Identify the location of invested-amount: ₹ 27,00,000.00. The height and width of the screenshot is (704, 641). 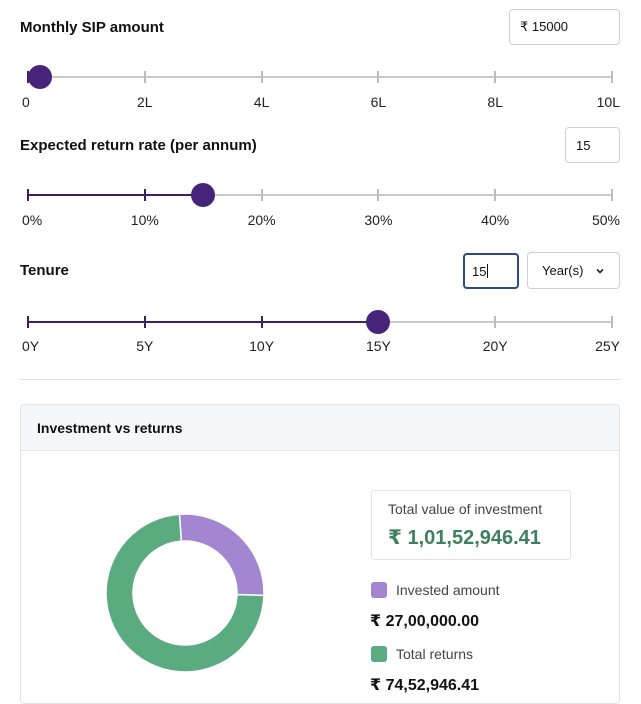
(424, 621).